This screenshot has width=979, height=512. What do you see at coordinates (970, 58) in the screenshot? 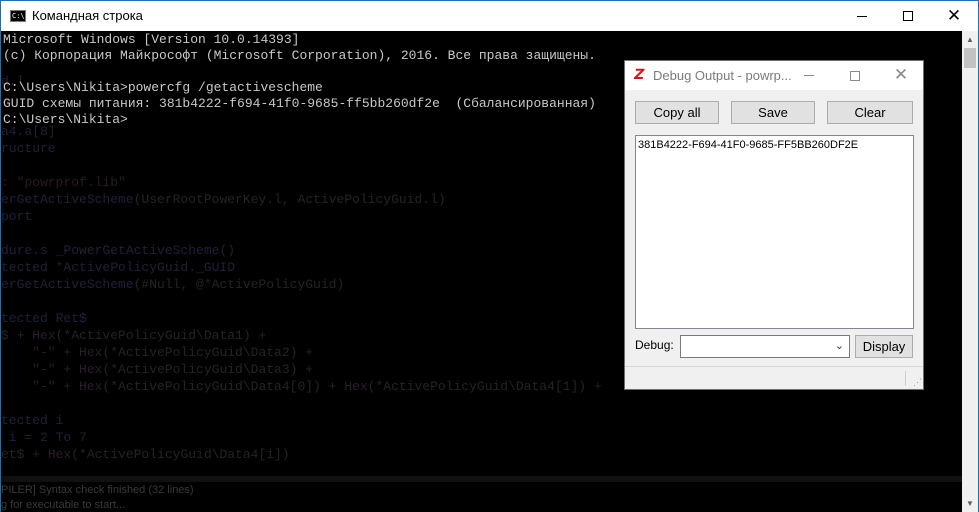
I see `scrollbar-thumb` at bounding box center [970, 58].